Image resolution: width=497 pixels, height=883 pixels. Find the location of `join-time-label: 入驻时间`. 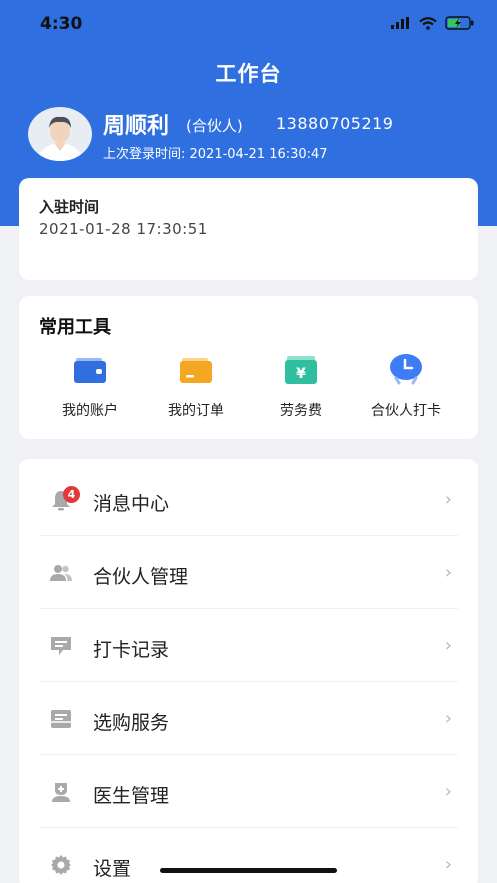

join-time-label: 入驻时间 is located at coordinates (69, 207).